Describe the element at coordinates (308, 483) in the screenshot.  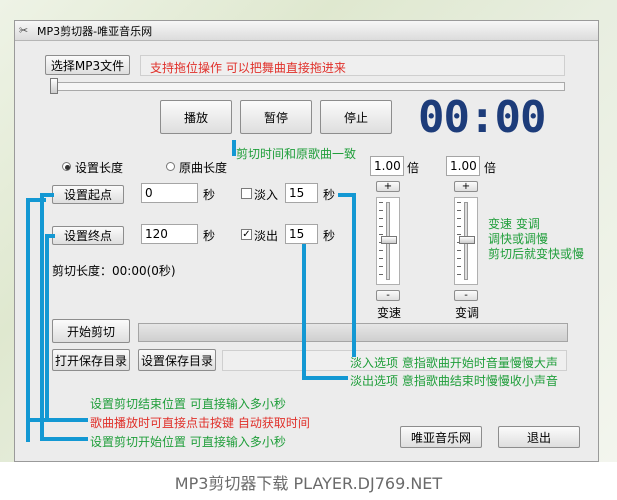
I see `footer-text: MP3剪切器下载 PLAYER.DJ769.NET` at that location.